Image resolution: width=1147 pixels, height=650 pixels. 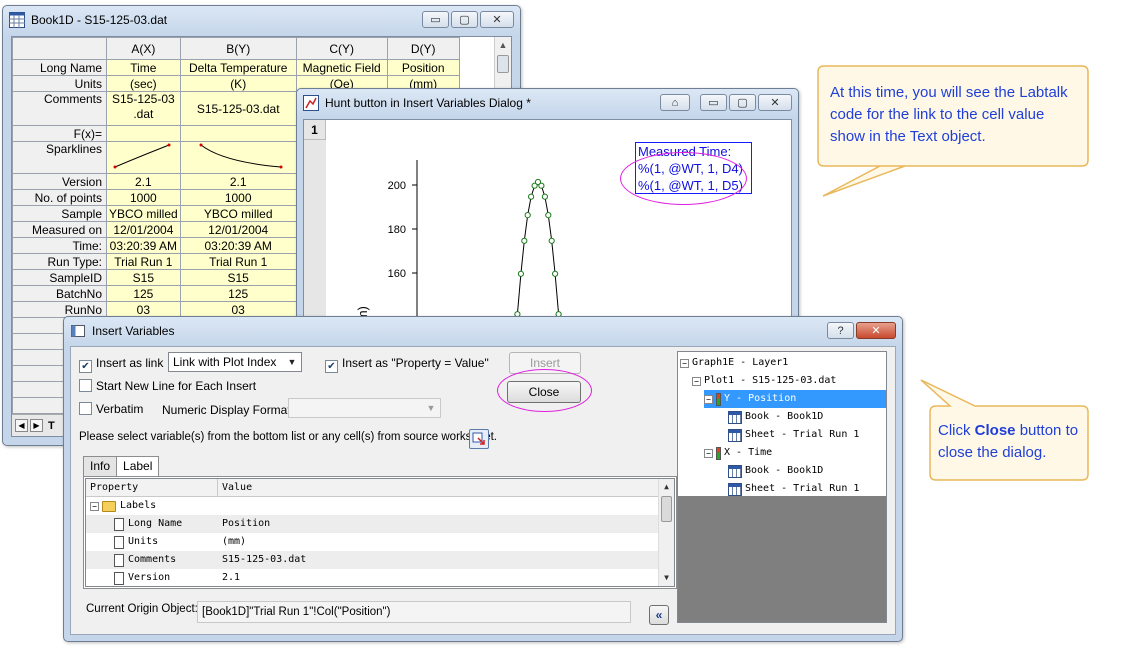 What do you see at coordinates (995, 430) in the screenshot?
I see `callout-text-bold: Close` at bounding box center [995, 430].